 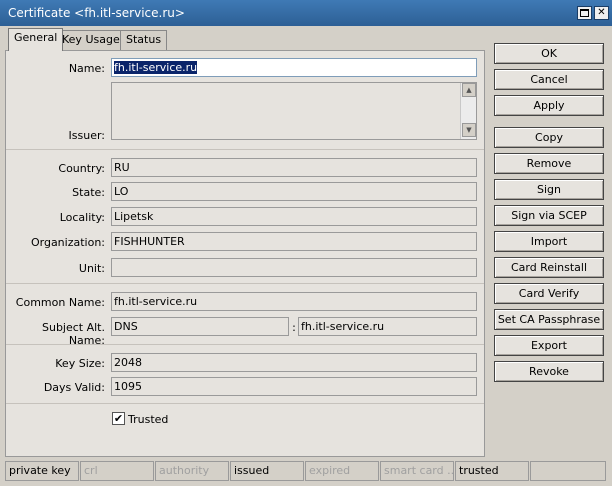 I want to click on sign-button: Sign, so click(x=549, y=189).